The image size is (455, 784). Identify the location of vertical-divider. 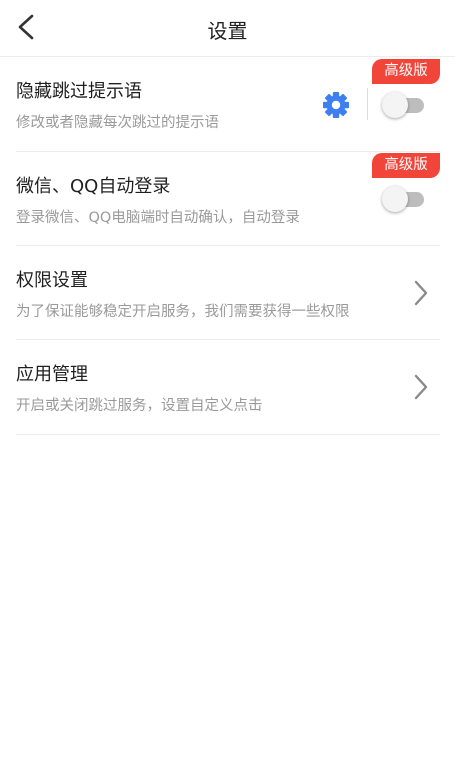
(367, 104).